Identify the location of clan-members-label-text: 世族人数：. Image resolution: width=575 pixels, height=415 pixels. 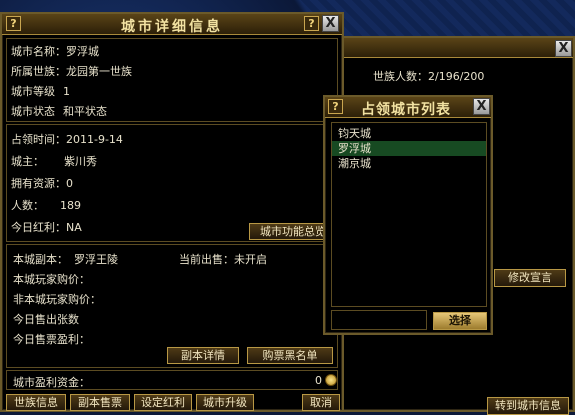
(400, 76).